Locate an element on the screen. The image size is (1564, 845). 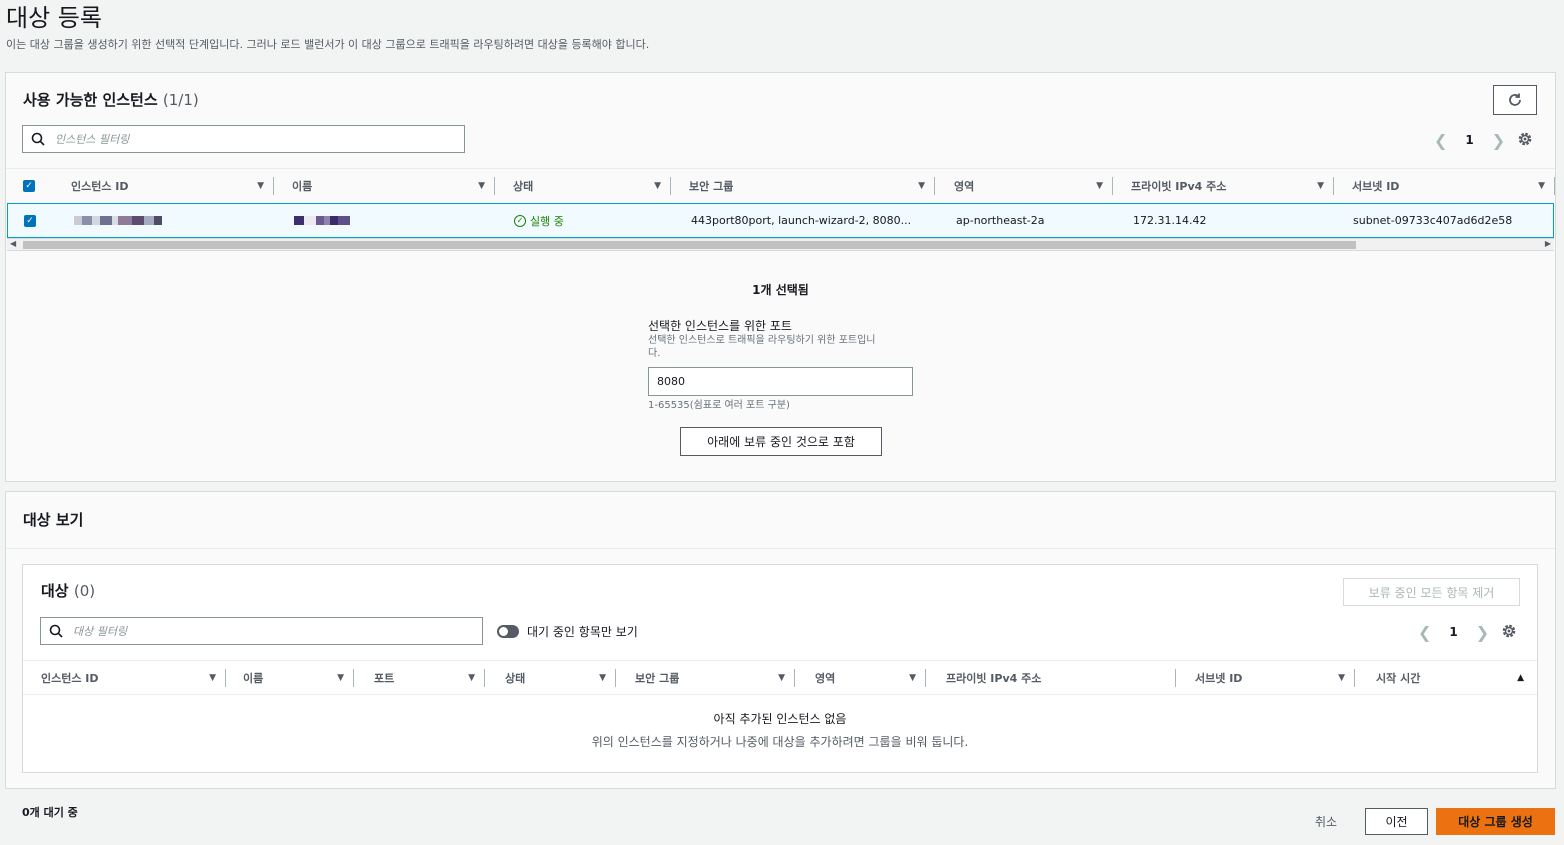
select-all-checkbox: ✓ is located at coordinates (29, 186).